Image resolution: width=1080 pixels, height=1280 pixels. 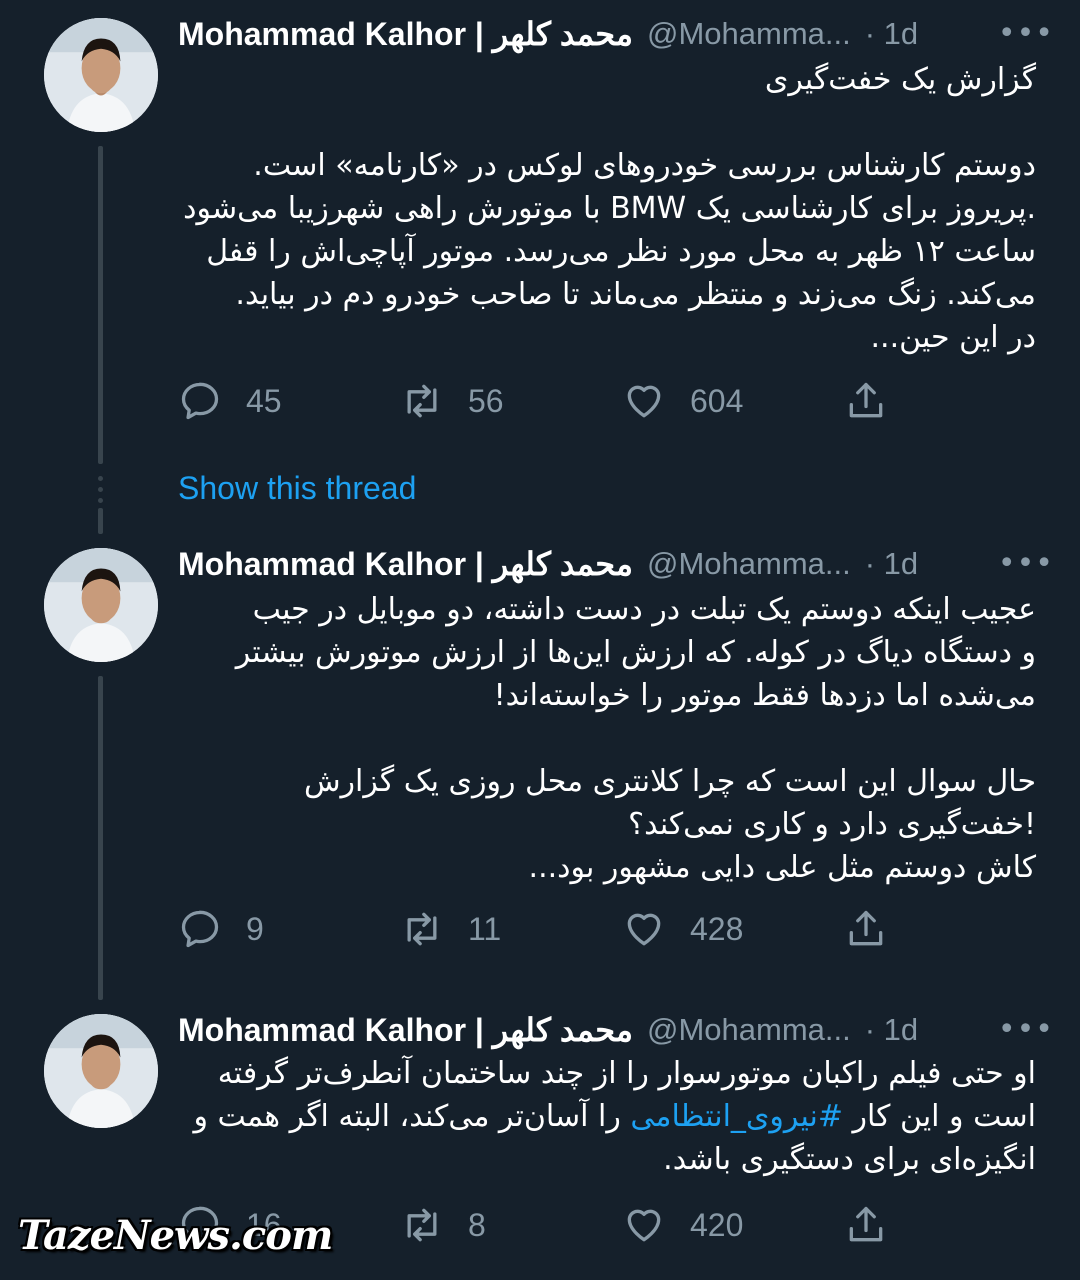 I want to click on show-thread-link: Show this thread, so click(x=297, y=488).